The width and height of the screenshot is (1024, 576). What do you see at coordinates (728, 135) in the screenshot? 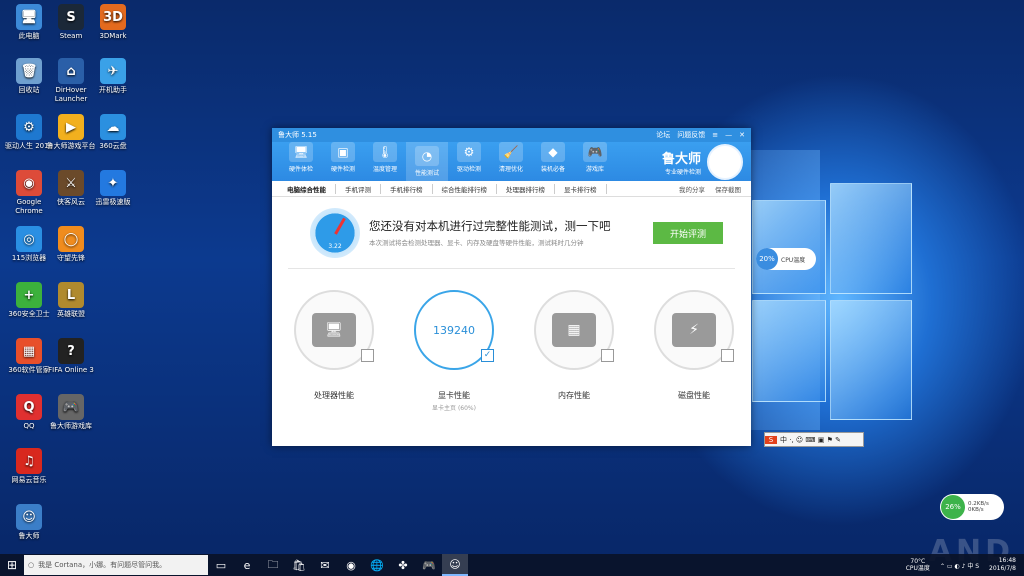
I see `minimize-icon: —` at bounding box center [728, 135].